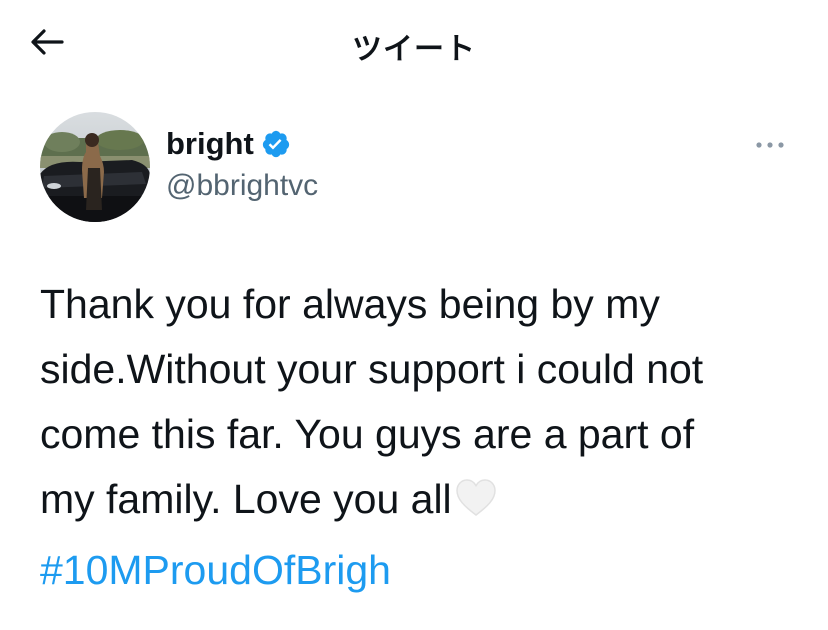 This screenshot has height=630, width=828. I want to click on more-options-button, so click(770, 145).